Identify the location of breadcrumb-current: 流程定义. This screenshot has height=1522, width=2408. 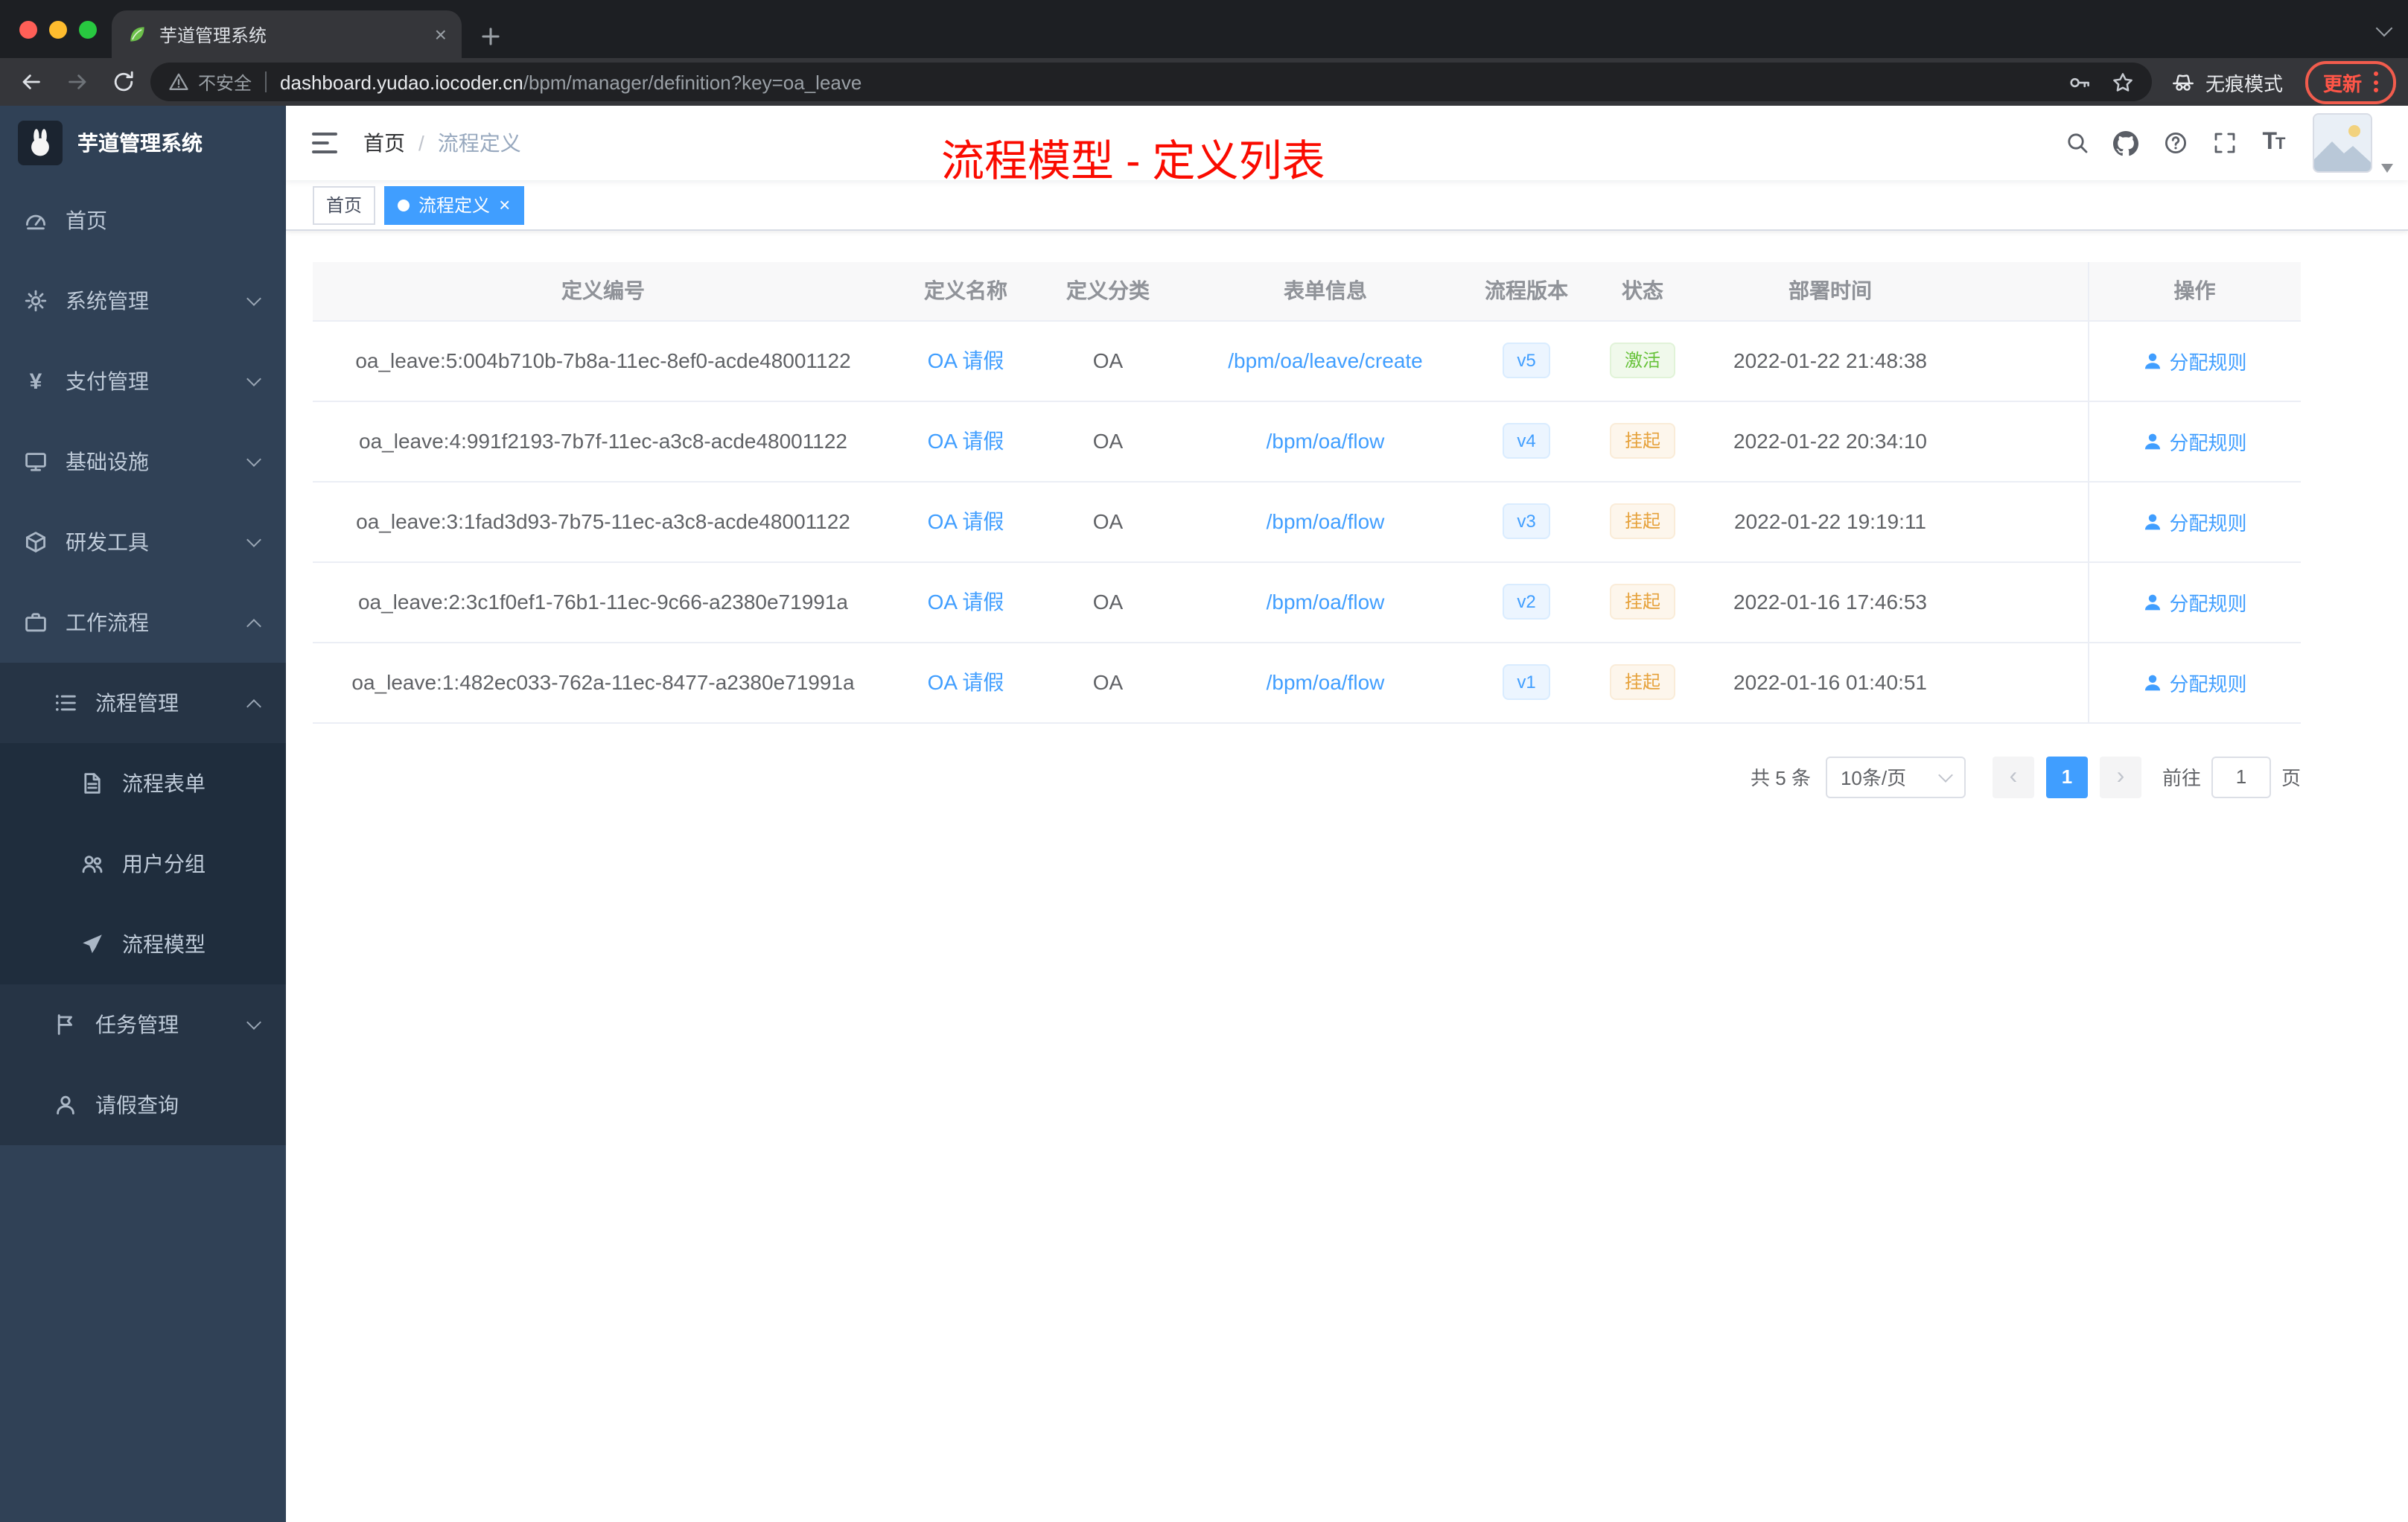
(479, 143).